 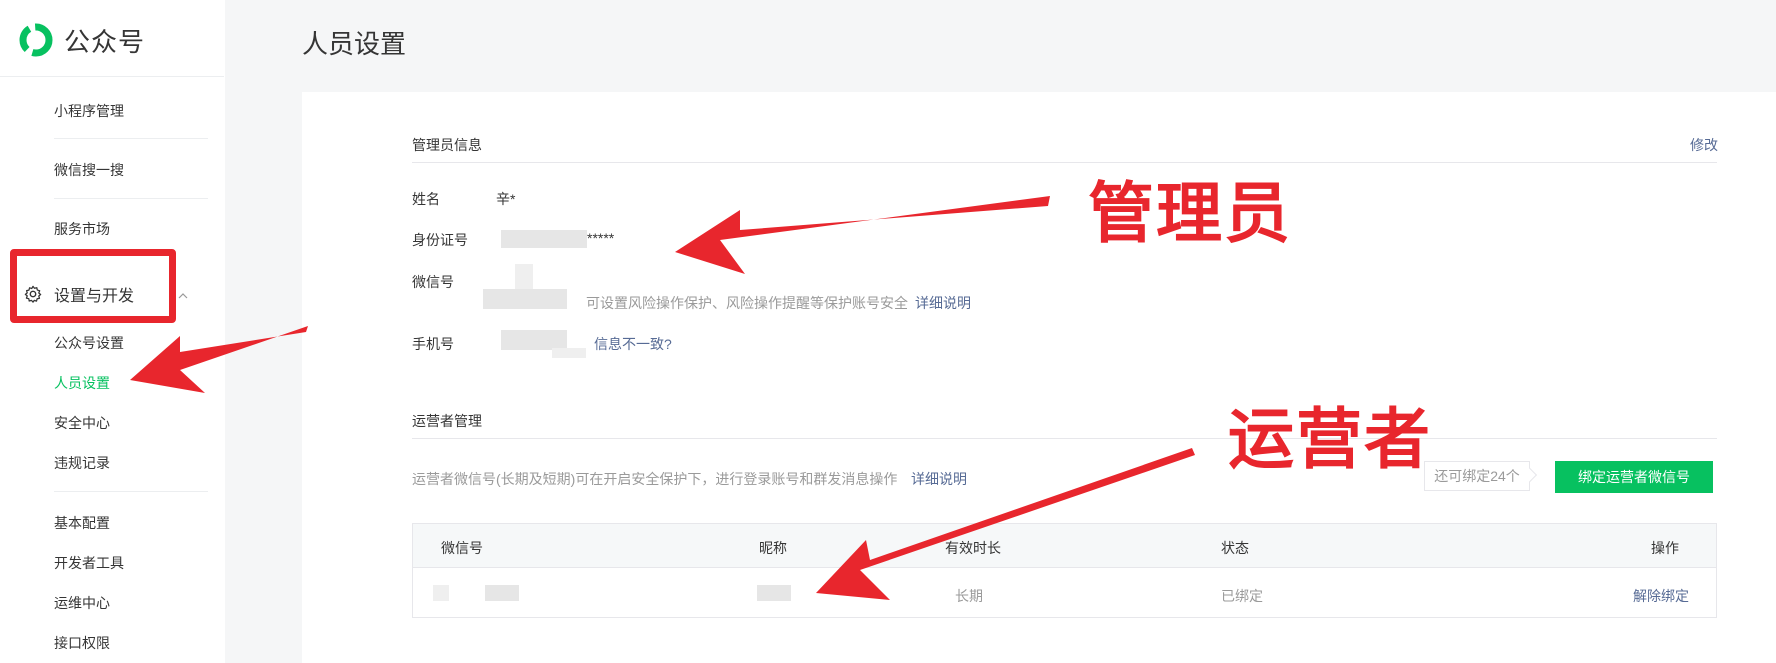 What do you see at coordinates (89, 563) in the screenshot?
I see `sidebar-item-developer-tools: 开发者工具` at bounding box center [89, 563].